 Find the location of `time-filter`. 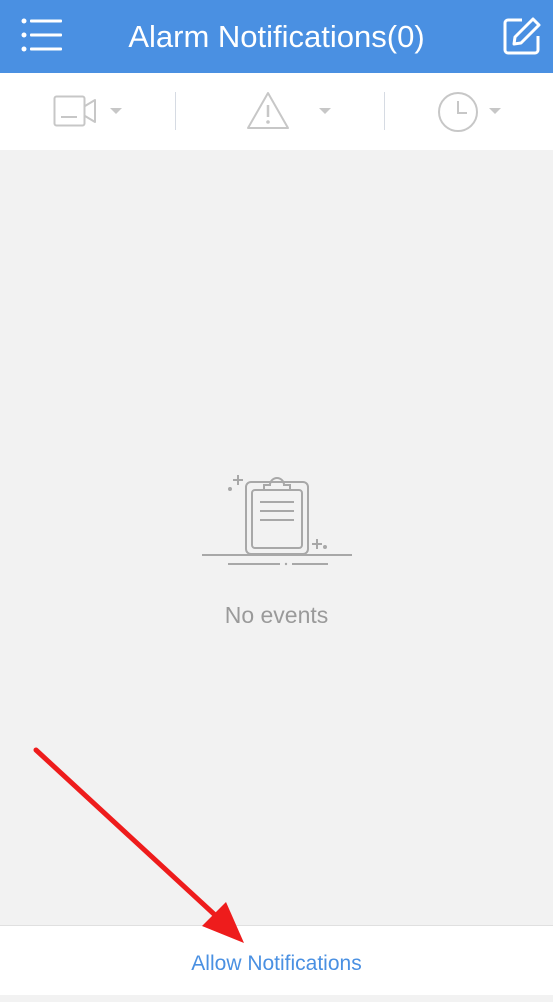

time-filter is located at coordinates (469, 111).